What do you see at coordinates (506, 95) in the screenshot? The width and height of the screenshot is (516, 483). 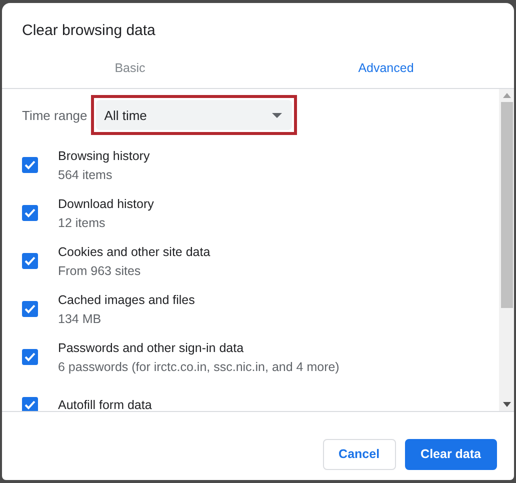 I see `scroll-up-icon` at bounding box center [506, 95].